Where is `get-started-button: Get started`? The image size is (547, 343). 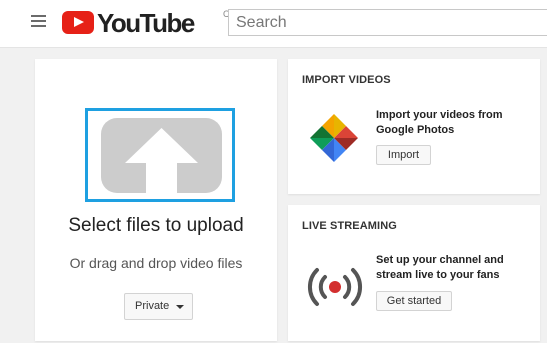
get-started-button: Get started is located at coordinates (414, 301).